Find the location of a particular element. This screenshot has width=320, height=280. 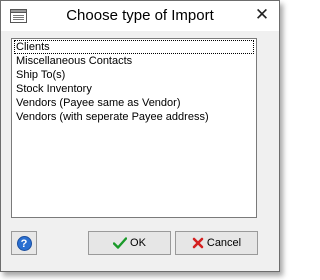

close-icon: ✕ is located at coordinates (262, 14).